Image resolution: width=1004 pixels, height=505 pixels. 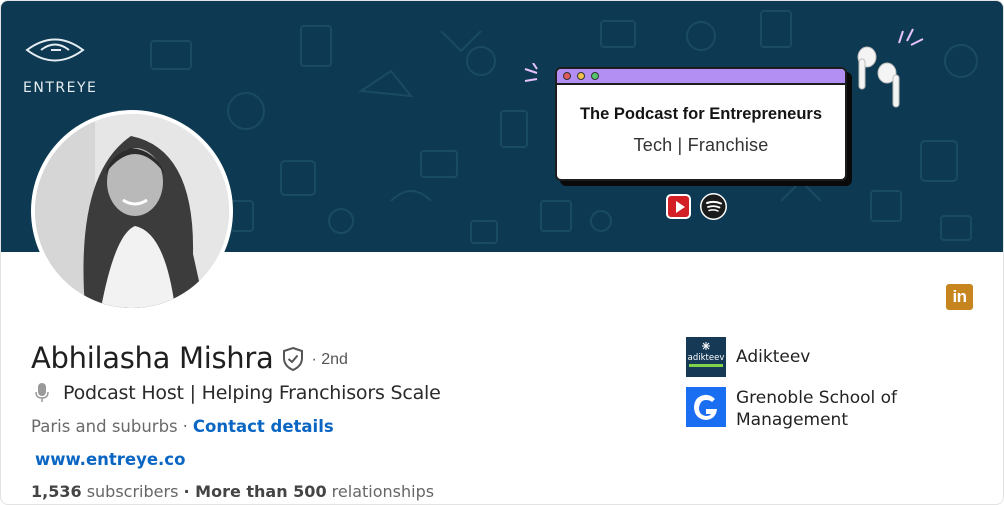 What do you see at coordinates (293, 359) in the screenshot?
I see `verified-shield-icon` at bounding box center [293, 359].